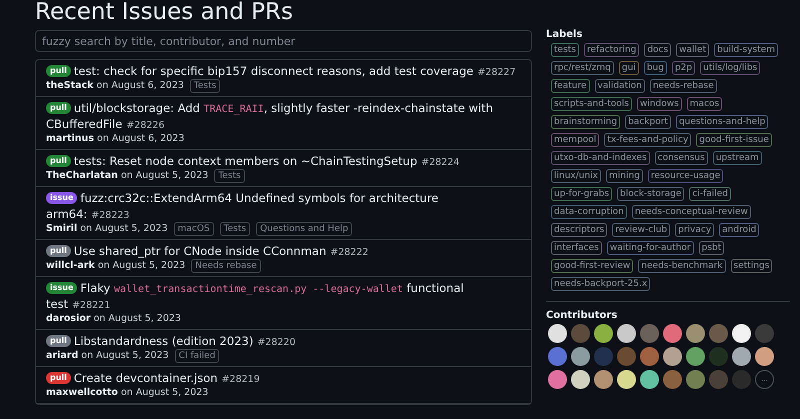  Describe the element at coordinates (628, 68) in the screenshot. I see `label-tag: gui` at that location.